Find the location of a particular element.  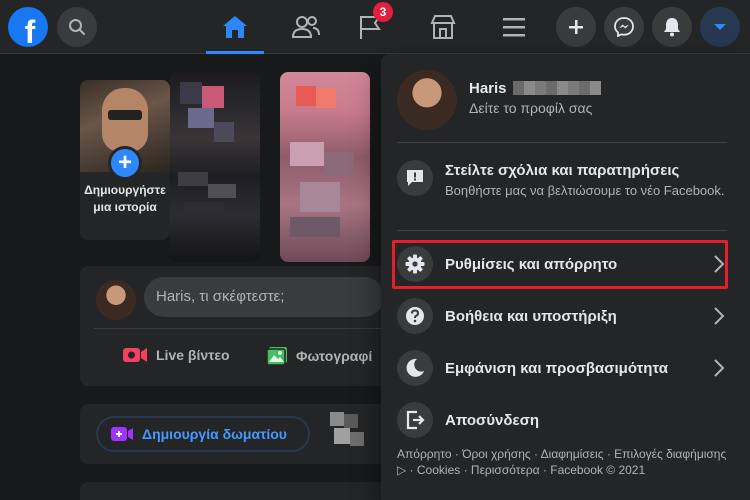

account-button is located at coordinates (720, 27).